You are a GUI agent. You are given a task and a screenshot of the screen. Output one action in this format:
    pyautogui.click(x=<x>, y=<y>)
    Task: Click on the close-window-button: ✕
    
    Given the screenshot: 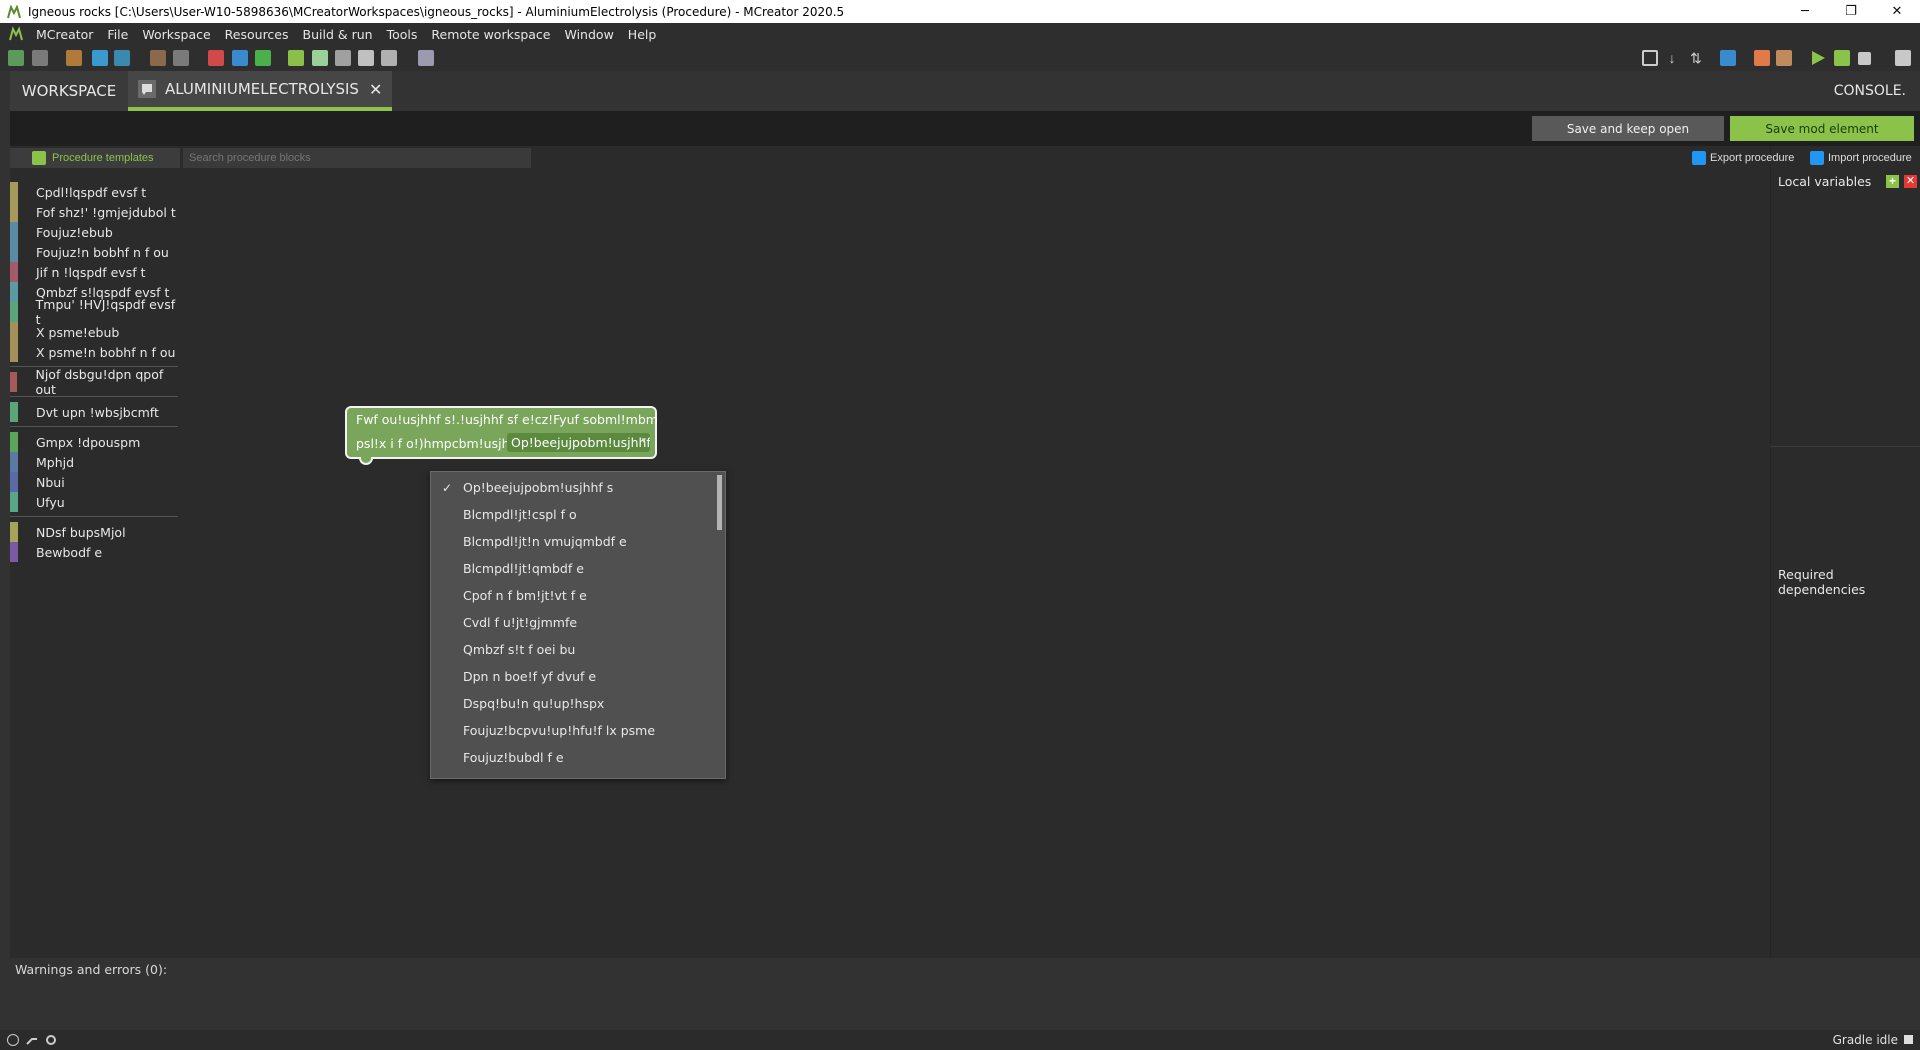 What is the action you would take?
    pyautogui.click(x=1897, y=11)
    